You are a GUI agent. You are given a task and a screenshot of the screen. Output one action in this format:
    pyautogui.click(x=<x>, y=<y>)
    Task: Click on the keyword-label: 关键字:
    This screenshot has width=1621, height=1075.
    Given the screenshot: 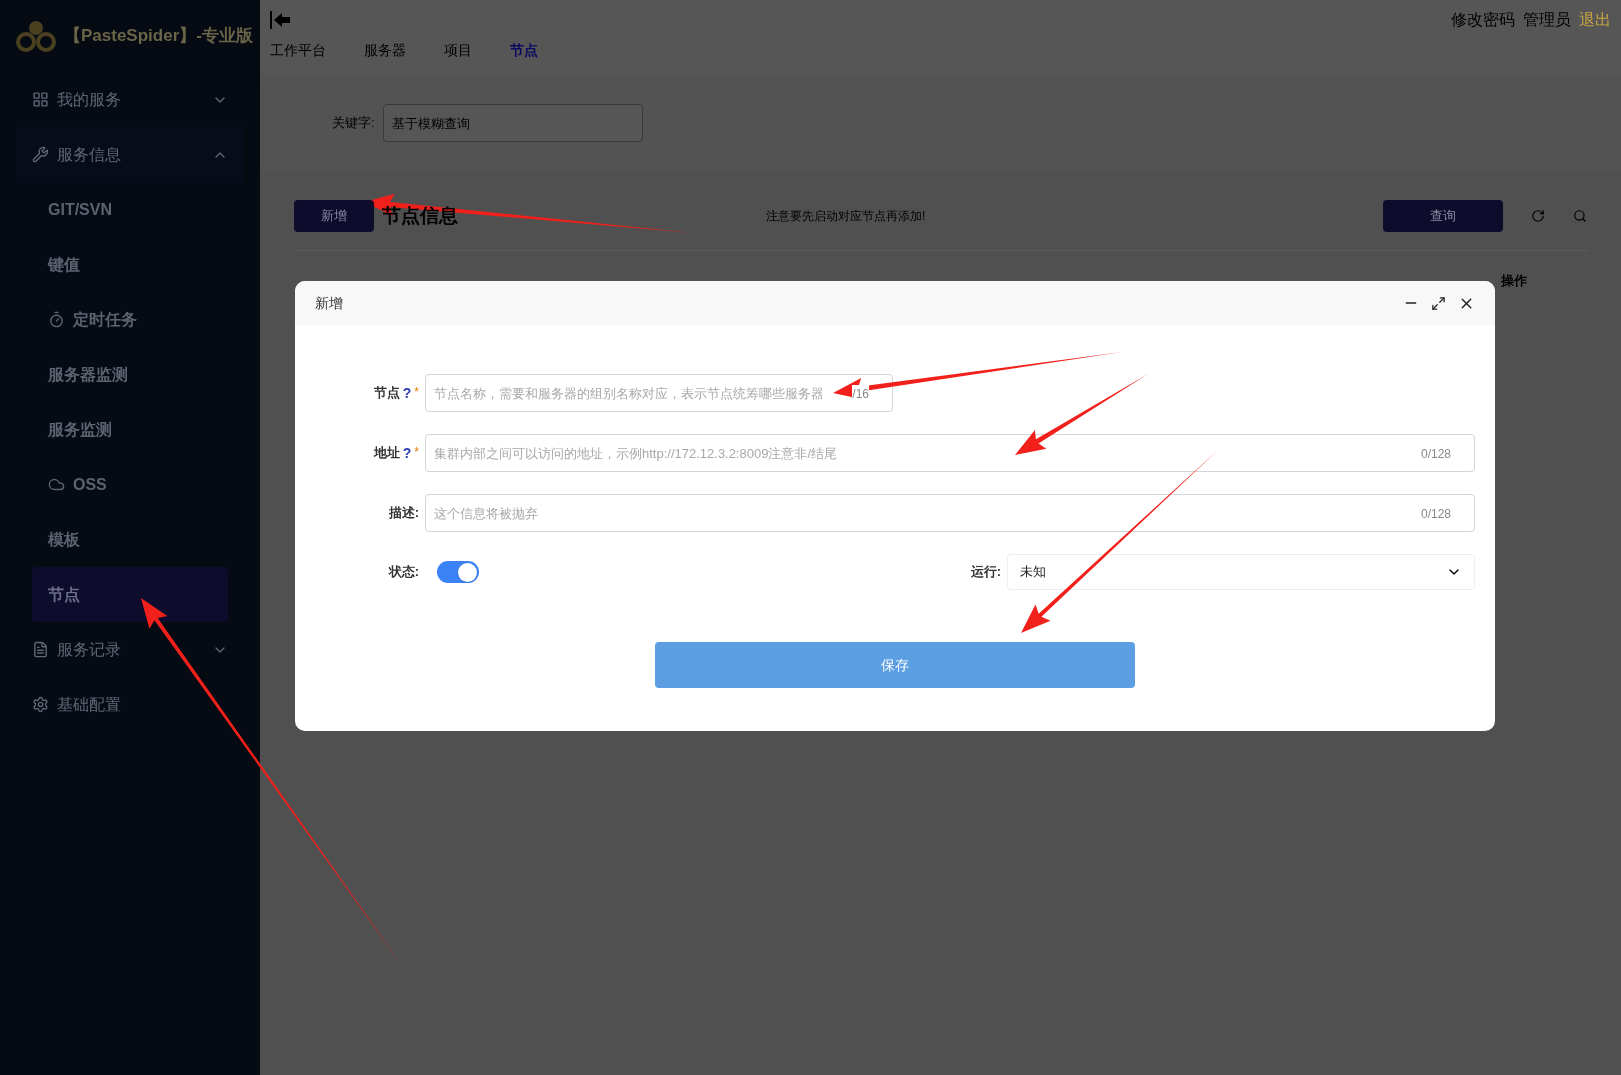 What is the action you would take?
    pyautogui.click(x=353, y=123)
    